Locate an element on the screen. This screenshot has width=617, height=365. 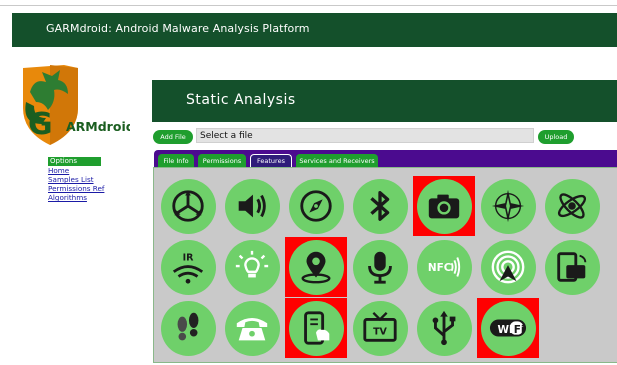
tab-file-info: File Info is located at coordinates (176, 161).